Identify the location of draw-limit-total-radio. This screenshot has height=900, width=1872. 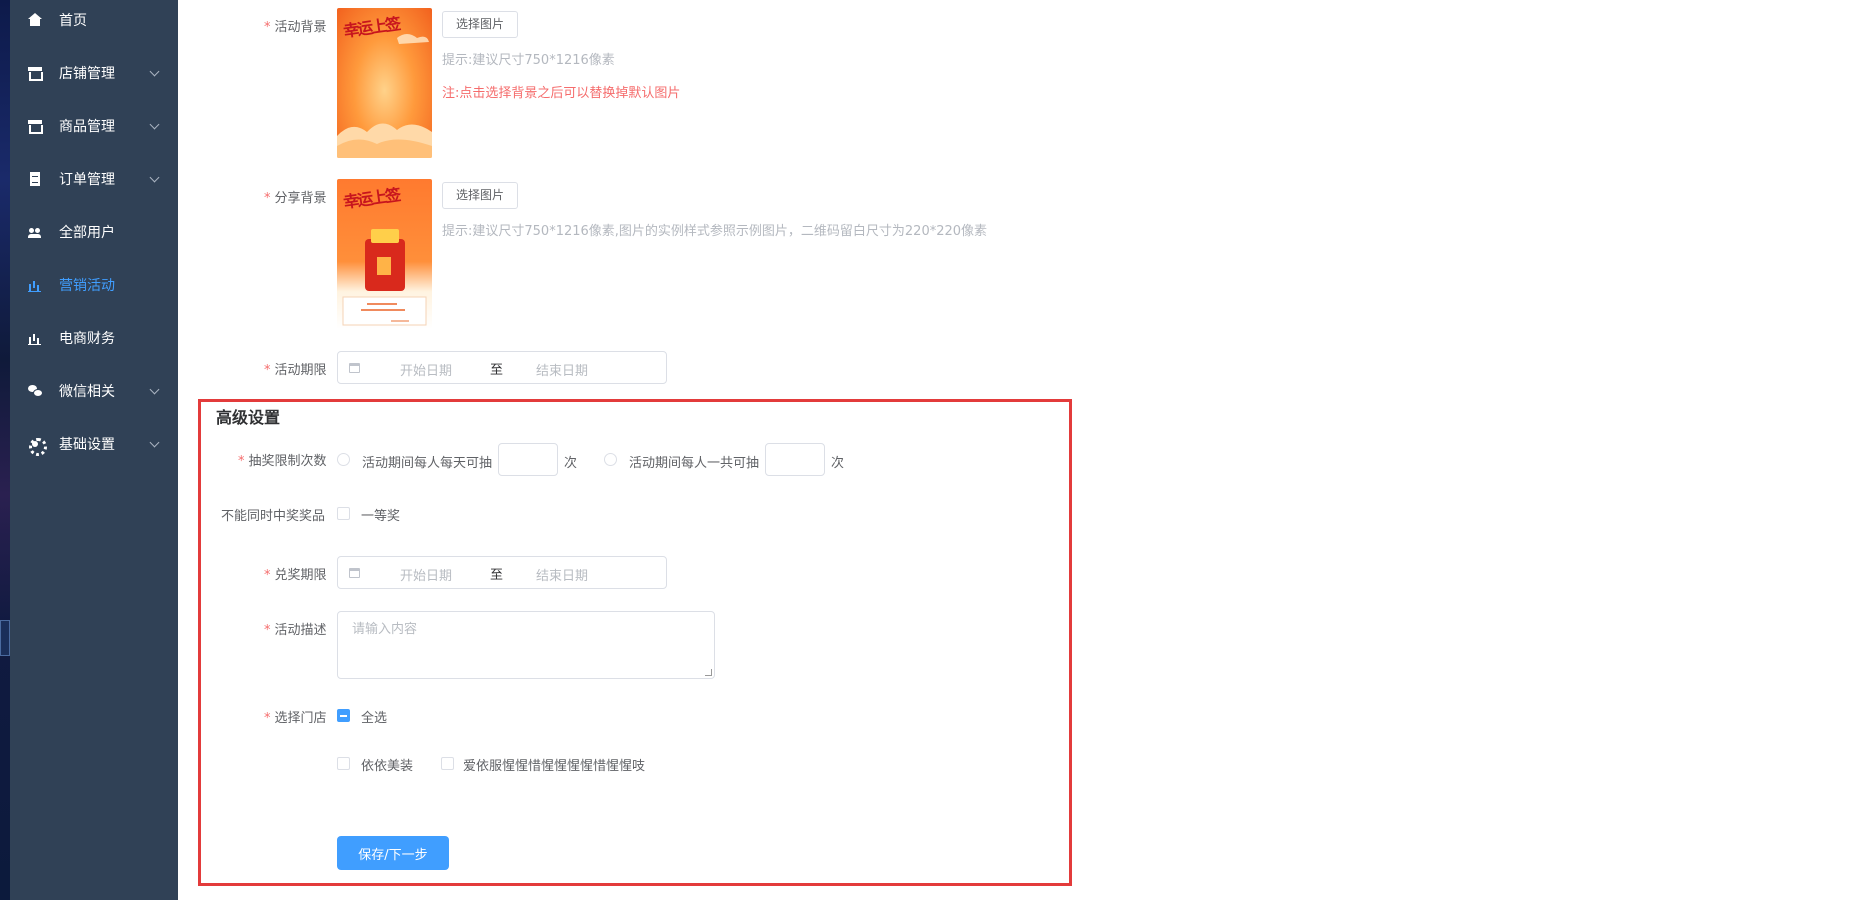
(610, 459).